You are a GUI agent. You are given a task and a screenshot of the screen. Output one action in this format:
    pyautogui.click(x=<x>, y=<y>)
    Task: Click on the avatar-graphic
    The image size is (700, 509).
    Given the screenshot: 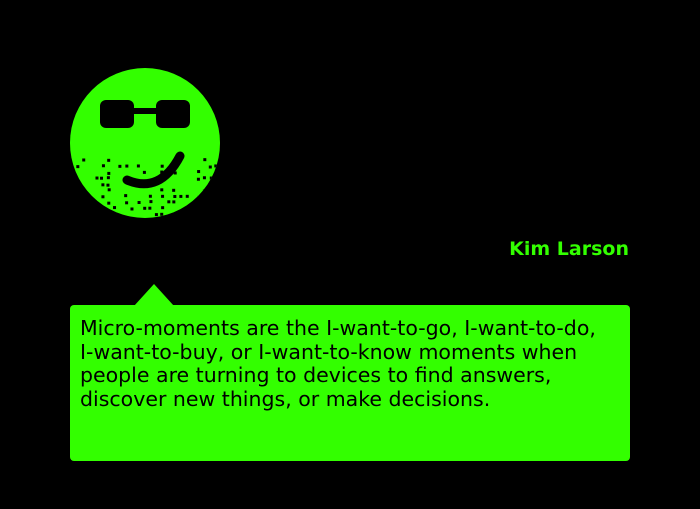 What is the action you would take?
    pyautogui.click(x=145, y=143)
    